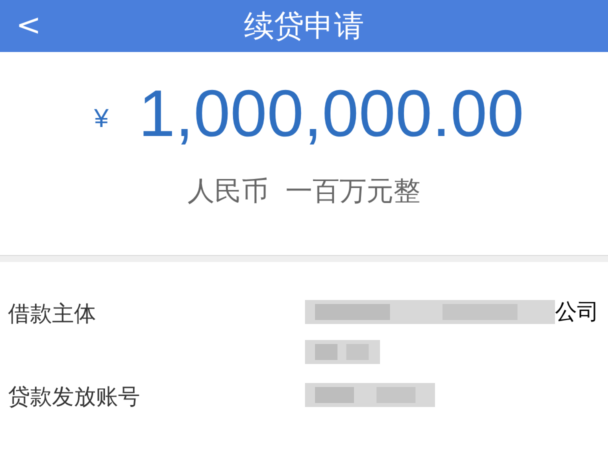 The width and height of the screenshot is (608, 460). Describe the element at coordinates (577, 313) in the screenshot. I see `field-value: 公司` at that location.